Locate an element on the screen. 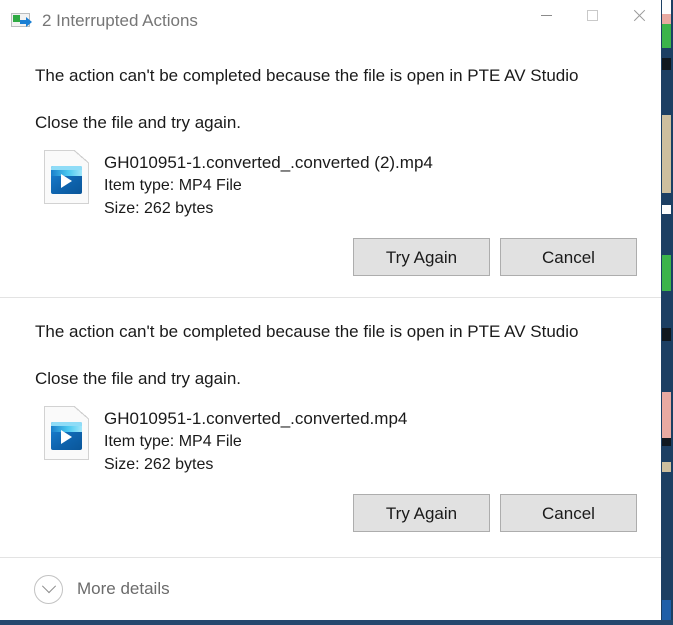 Image resolution: width=673 pixels, height=625 pixels. maximize-icon is located at coordinates (592, 15).